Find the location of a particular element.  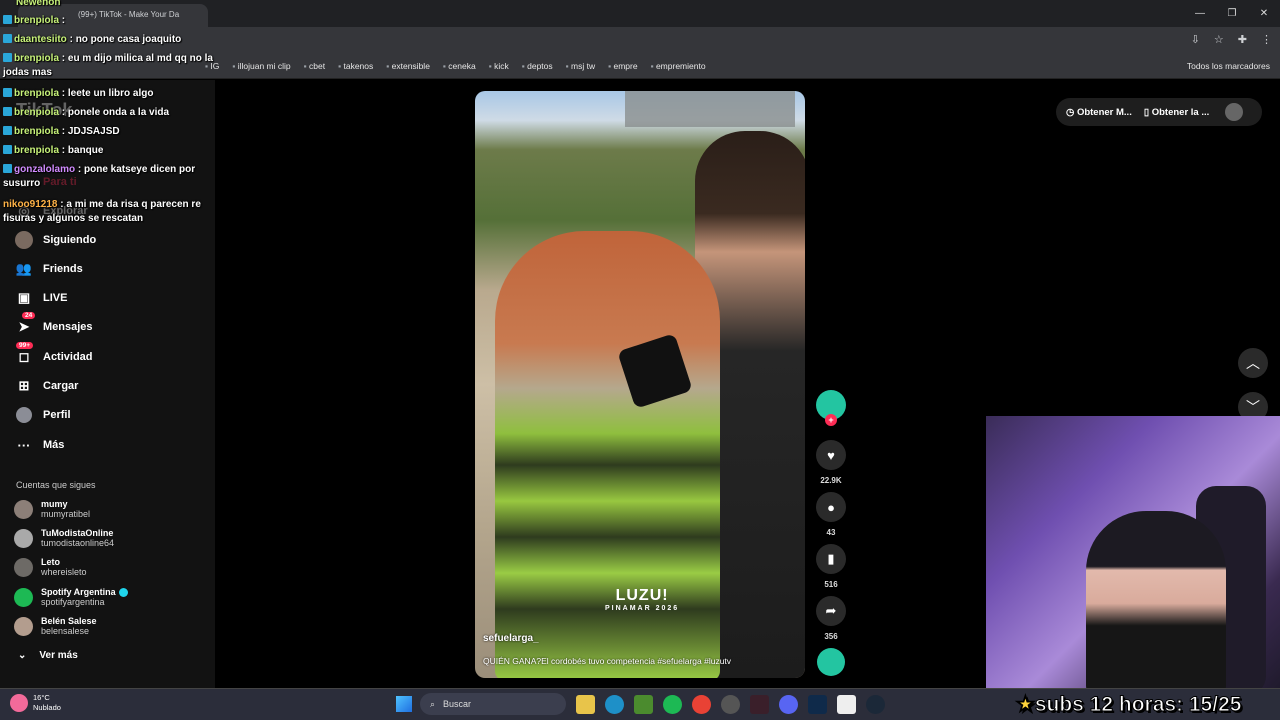

profile-avatar is located at coordinates (1234, 112).